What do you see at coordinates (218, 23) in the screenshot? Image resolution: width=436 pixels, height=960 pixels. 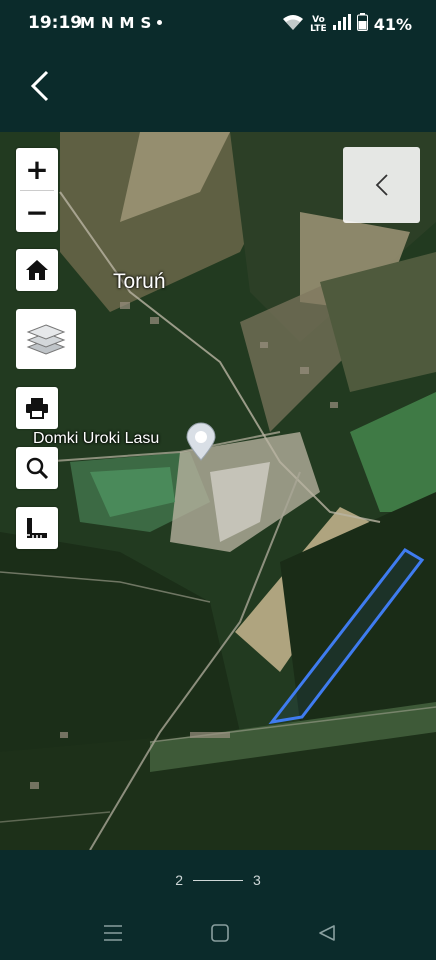 I see `status-bar: 19:19 M N M S Vo LTE 41%` at bounding box center [218, 23].